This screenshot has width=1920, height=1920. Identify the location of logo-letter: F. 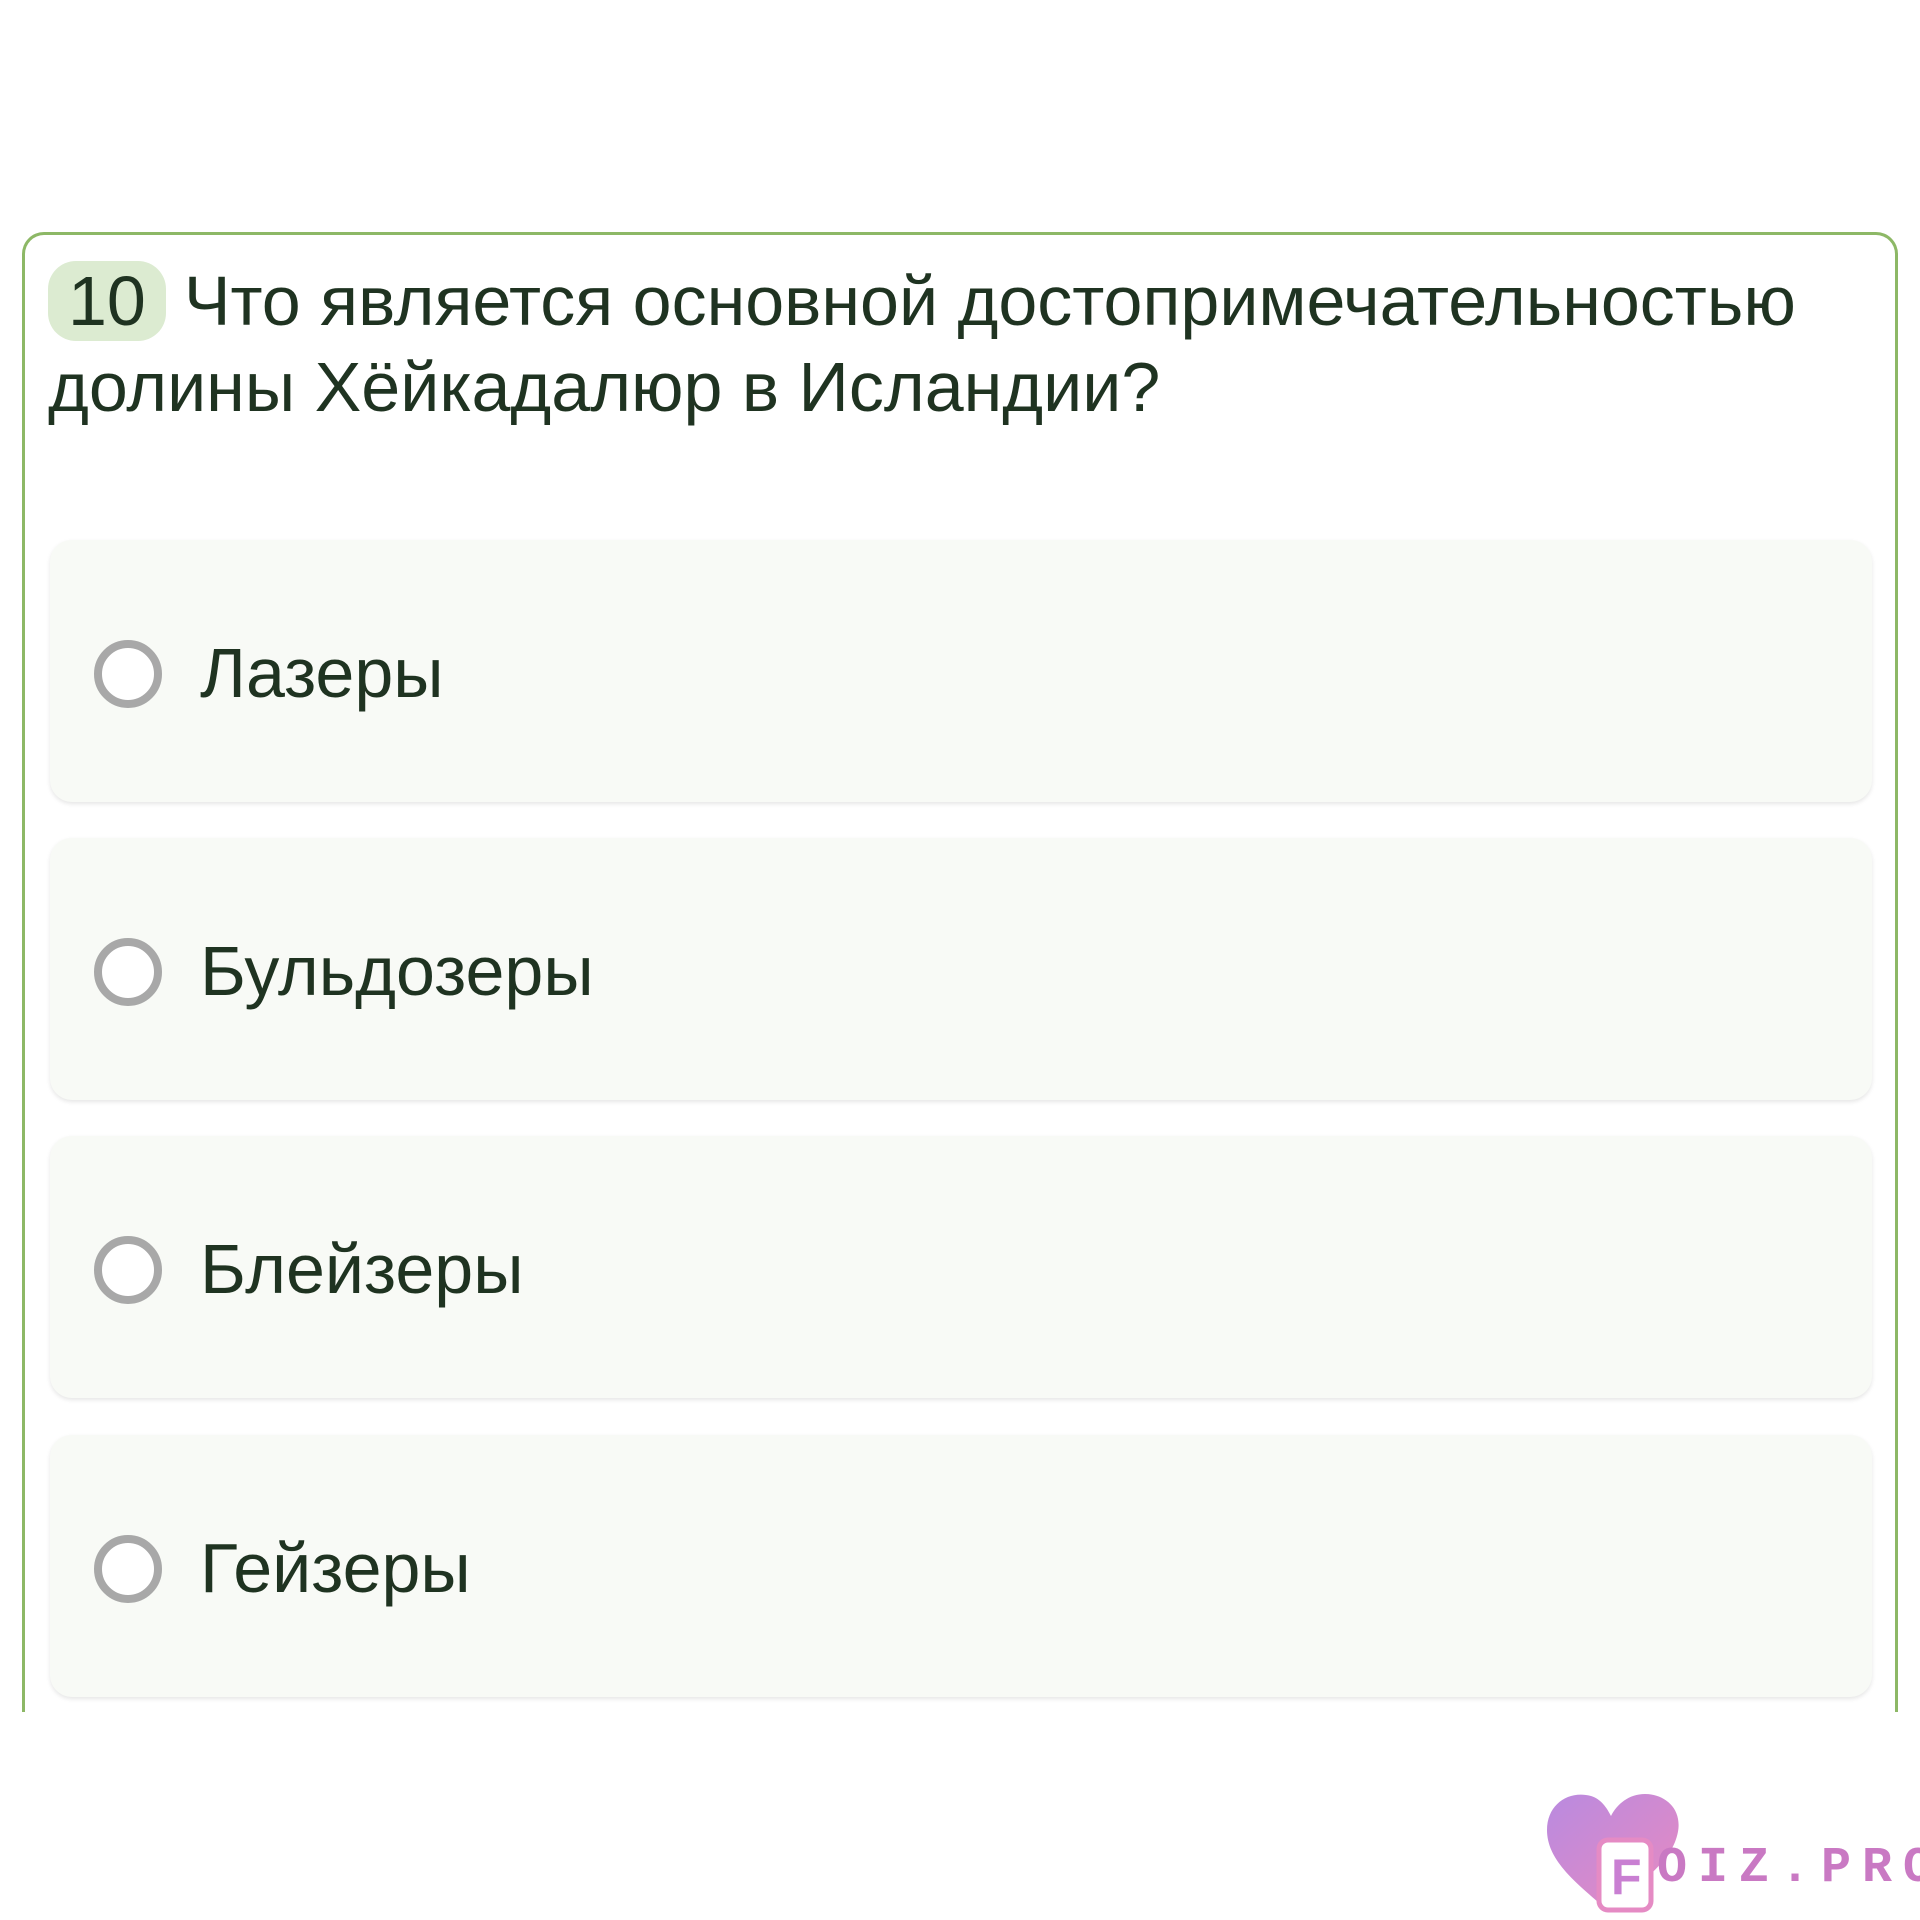
(1626, 1877).